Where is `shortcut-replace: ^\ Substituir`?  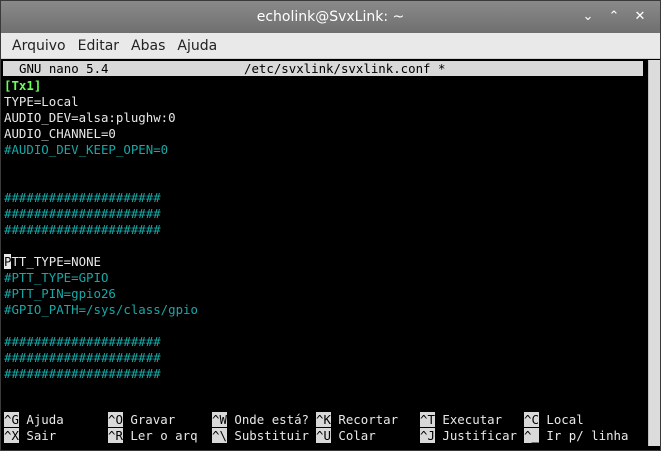
shortcut-replace: ^\ Substituir is located at coordinates (260, 436).